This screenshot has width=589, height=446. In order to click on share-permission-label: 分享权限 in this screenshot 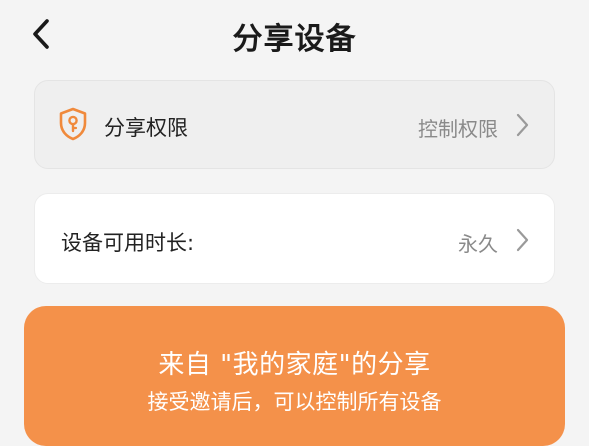, I will do `click(146, 128)`.